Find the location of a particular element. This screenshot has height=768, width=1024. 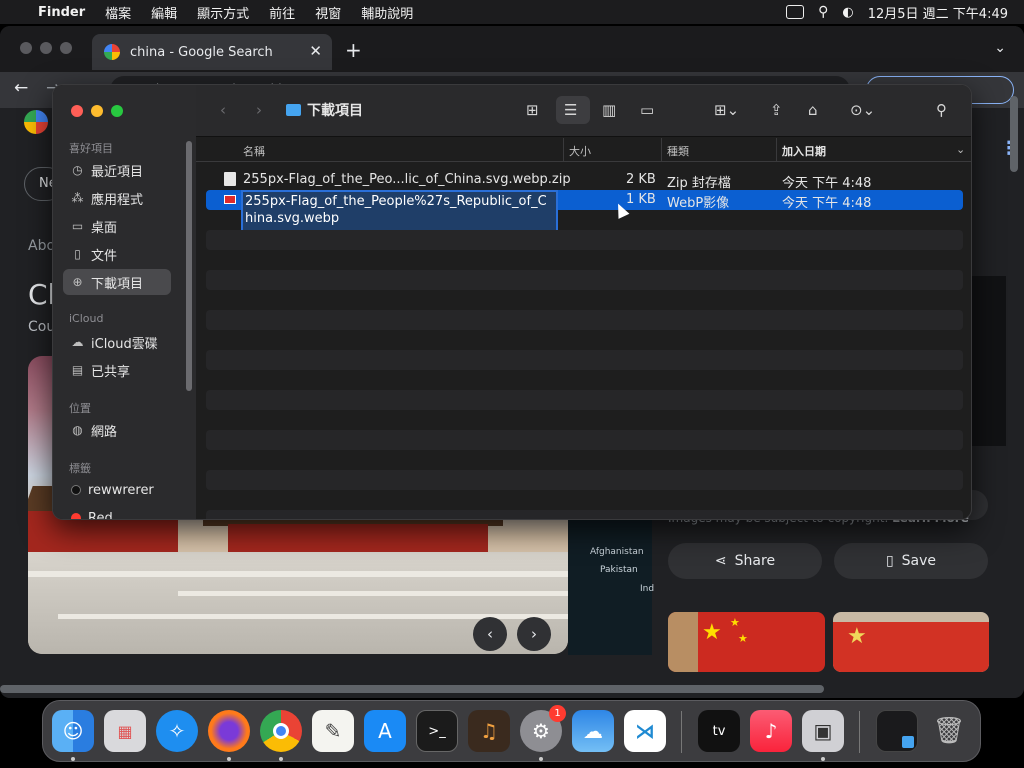

sidebar-item-icloud-drive: ☁ iCloud雲碟 is located at coordinates (117, 342).